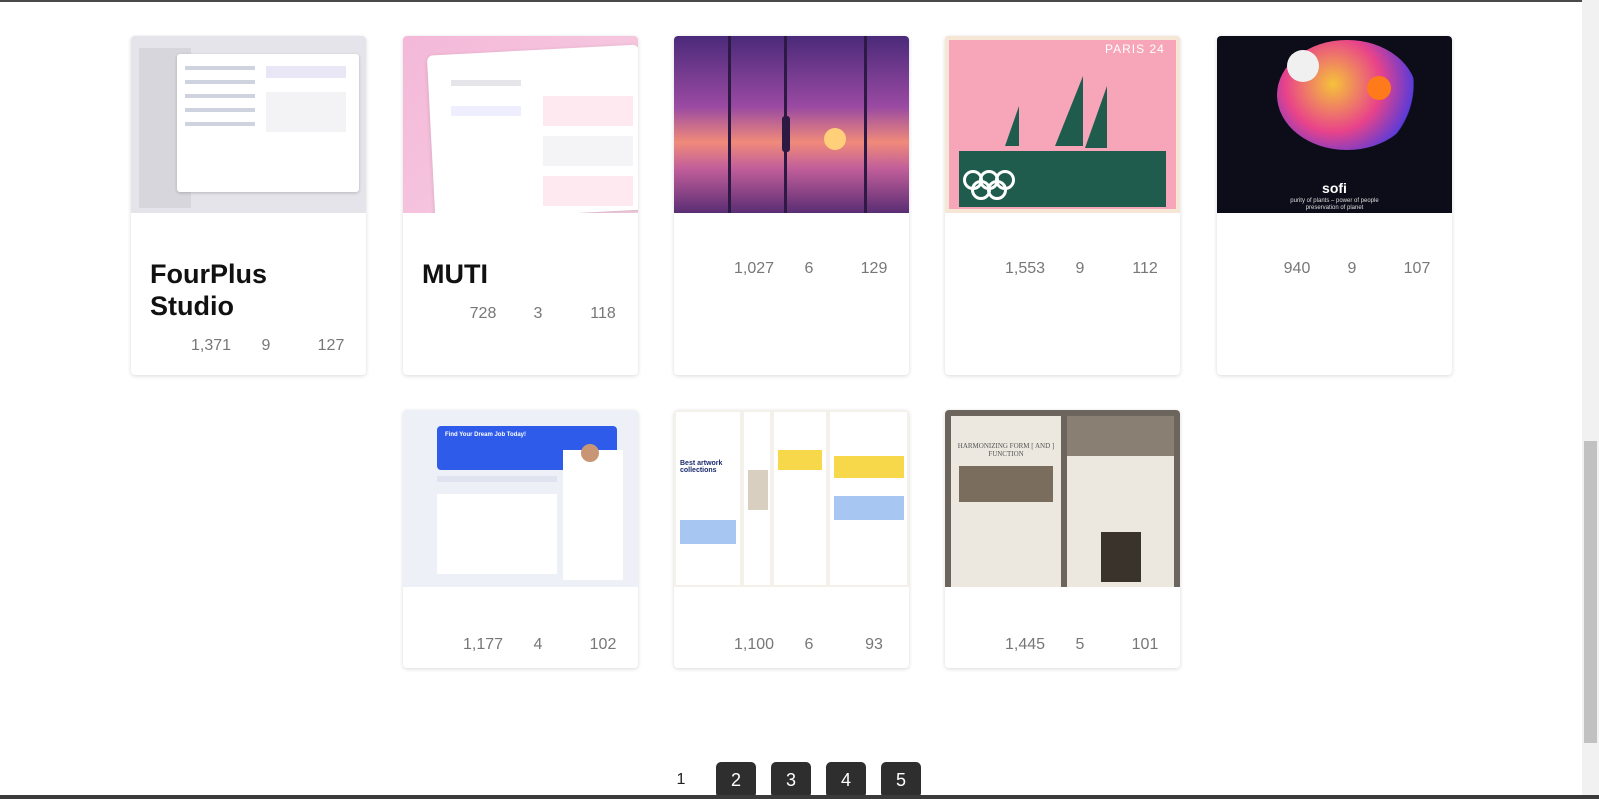 The height and width of the screenshot is (799, 1599). Describe the element at coordinates (791, 647) in the screenshot. I see `card-stats: 1,100 6 93` at that location.